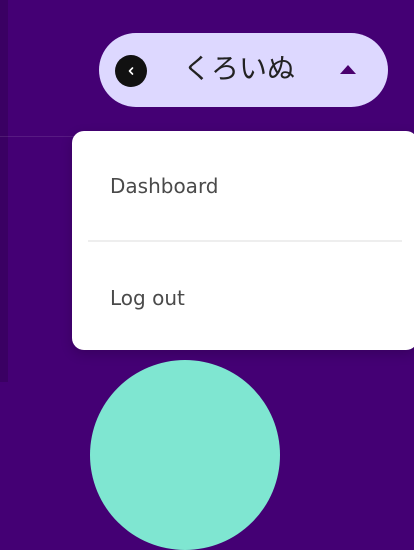 This screenshot has height=550, width=414. I want to click on chevron-left-icon, so click(131, 71).